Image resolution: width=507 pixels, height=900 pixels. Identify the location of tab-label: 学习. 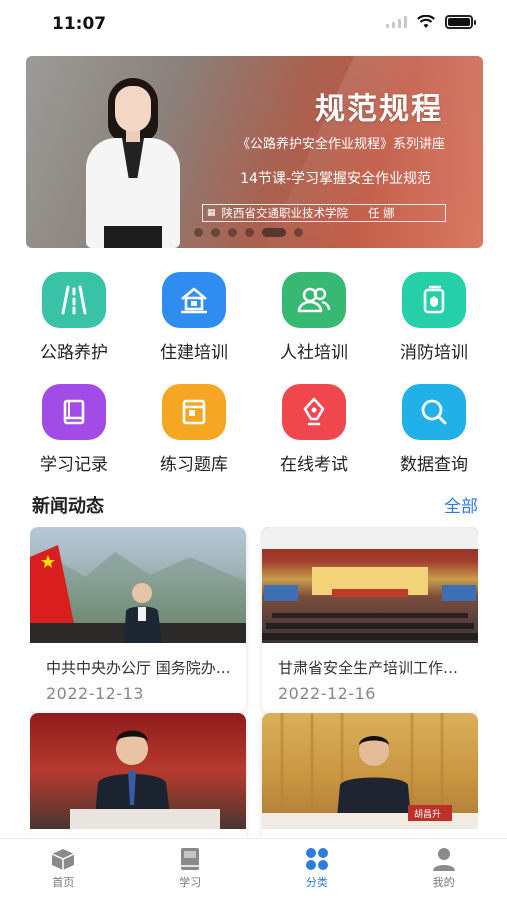
(190, 882).